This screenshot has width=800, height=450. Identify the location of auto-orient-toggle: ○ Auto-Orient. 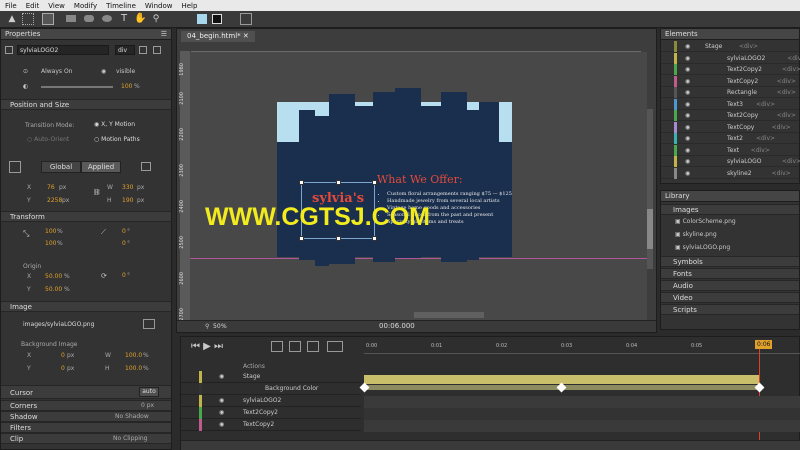
(48, 139).